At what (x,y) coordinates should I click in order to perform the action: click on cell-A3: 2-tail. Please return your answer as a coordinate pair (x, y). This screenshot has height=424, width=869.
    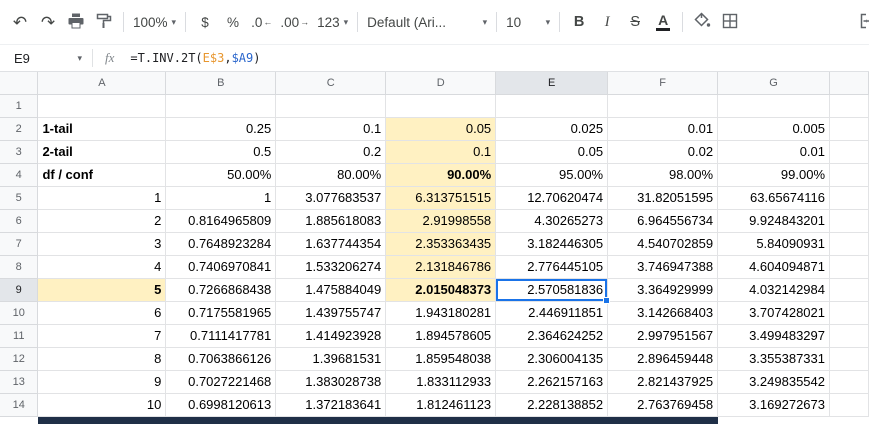
    Looking at the image, I should click on (102, 152).